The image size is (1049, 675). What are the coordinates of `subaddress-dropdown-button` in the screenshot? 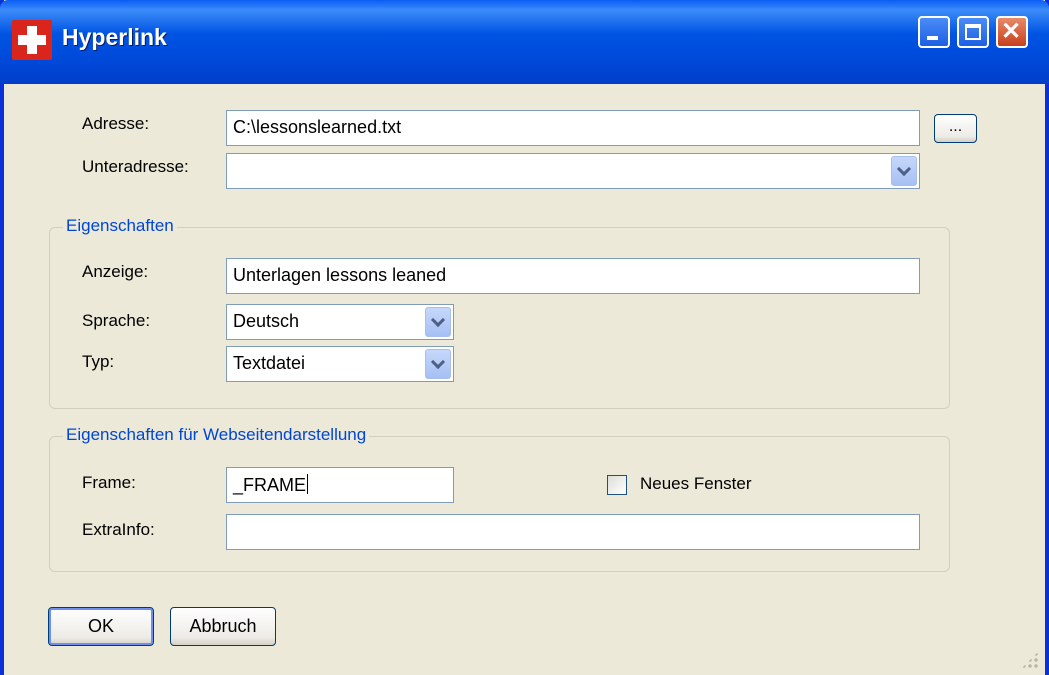 It's located at (904, 171).